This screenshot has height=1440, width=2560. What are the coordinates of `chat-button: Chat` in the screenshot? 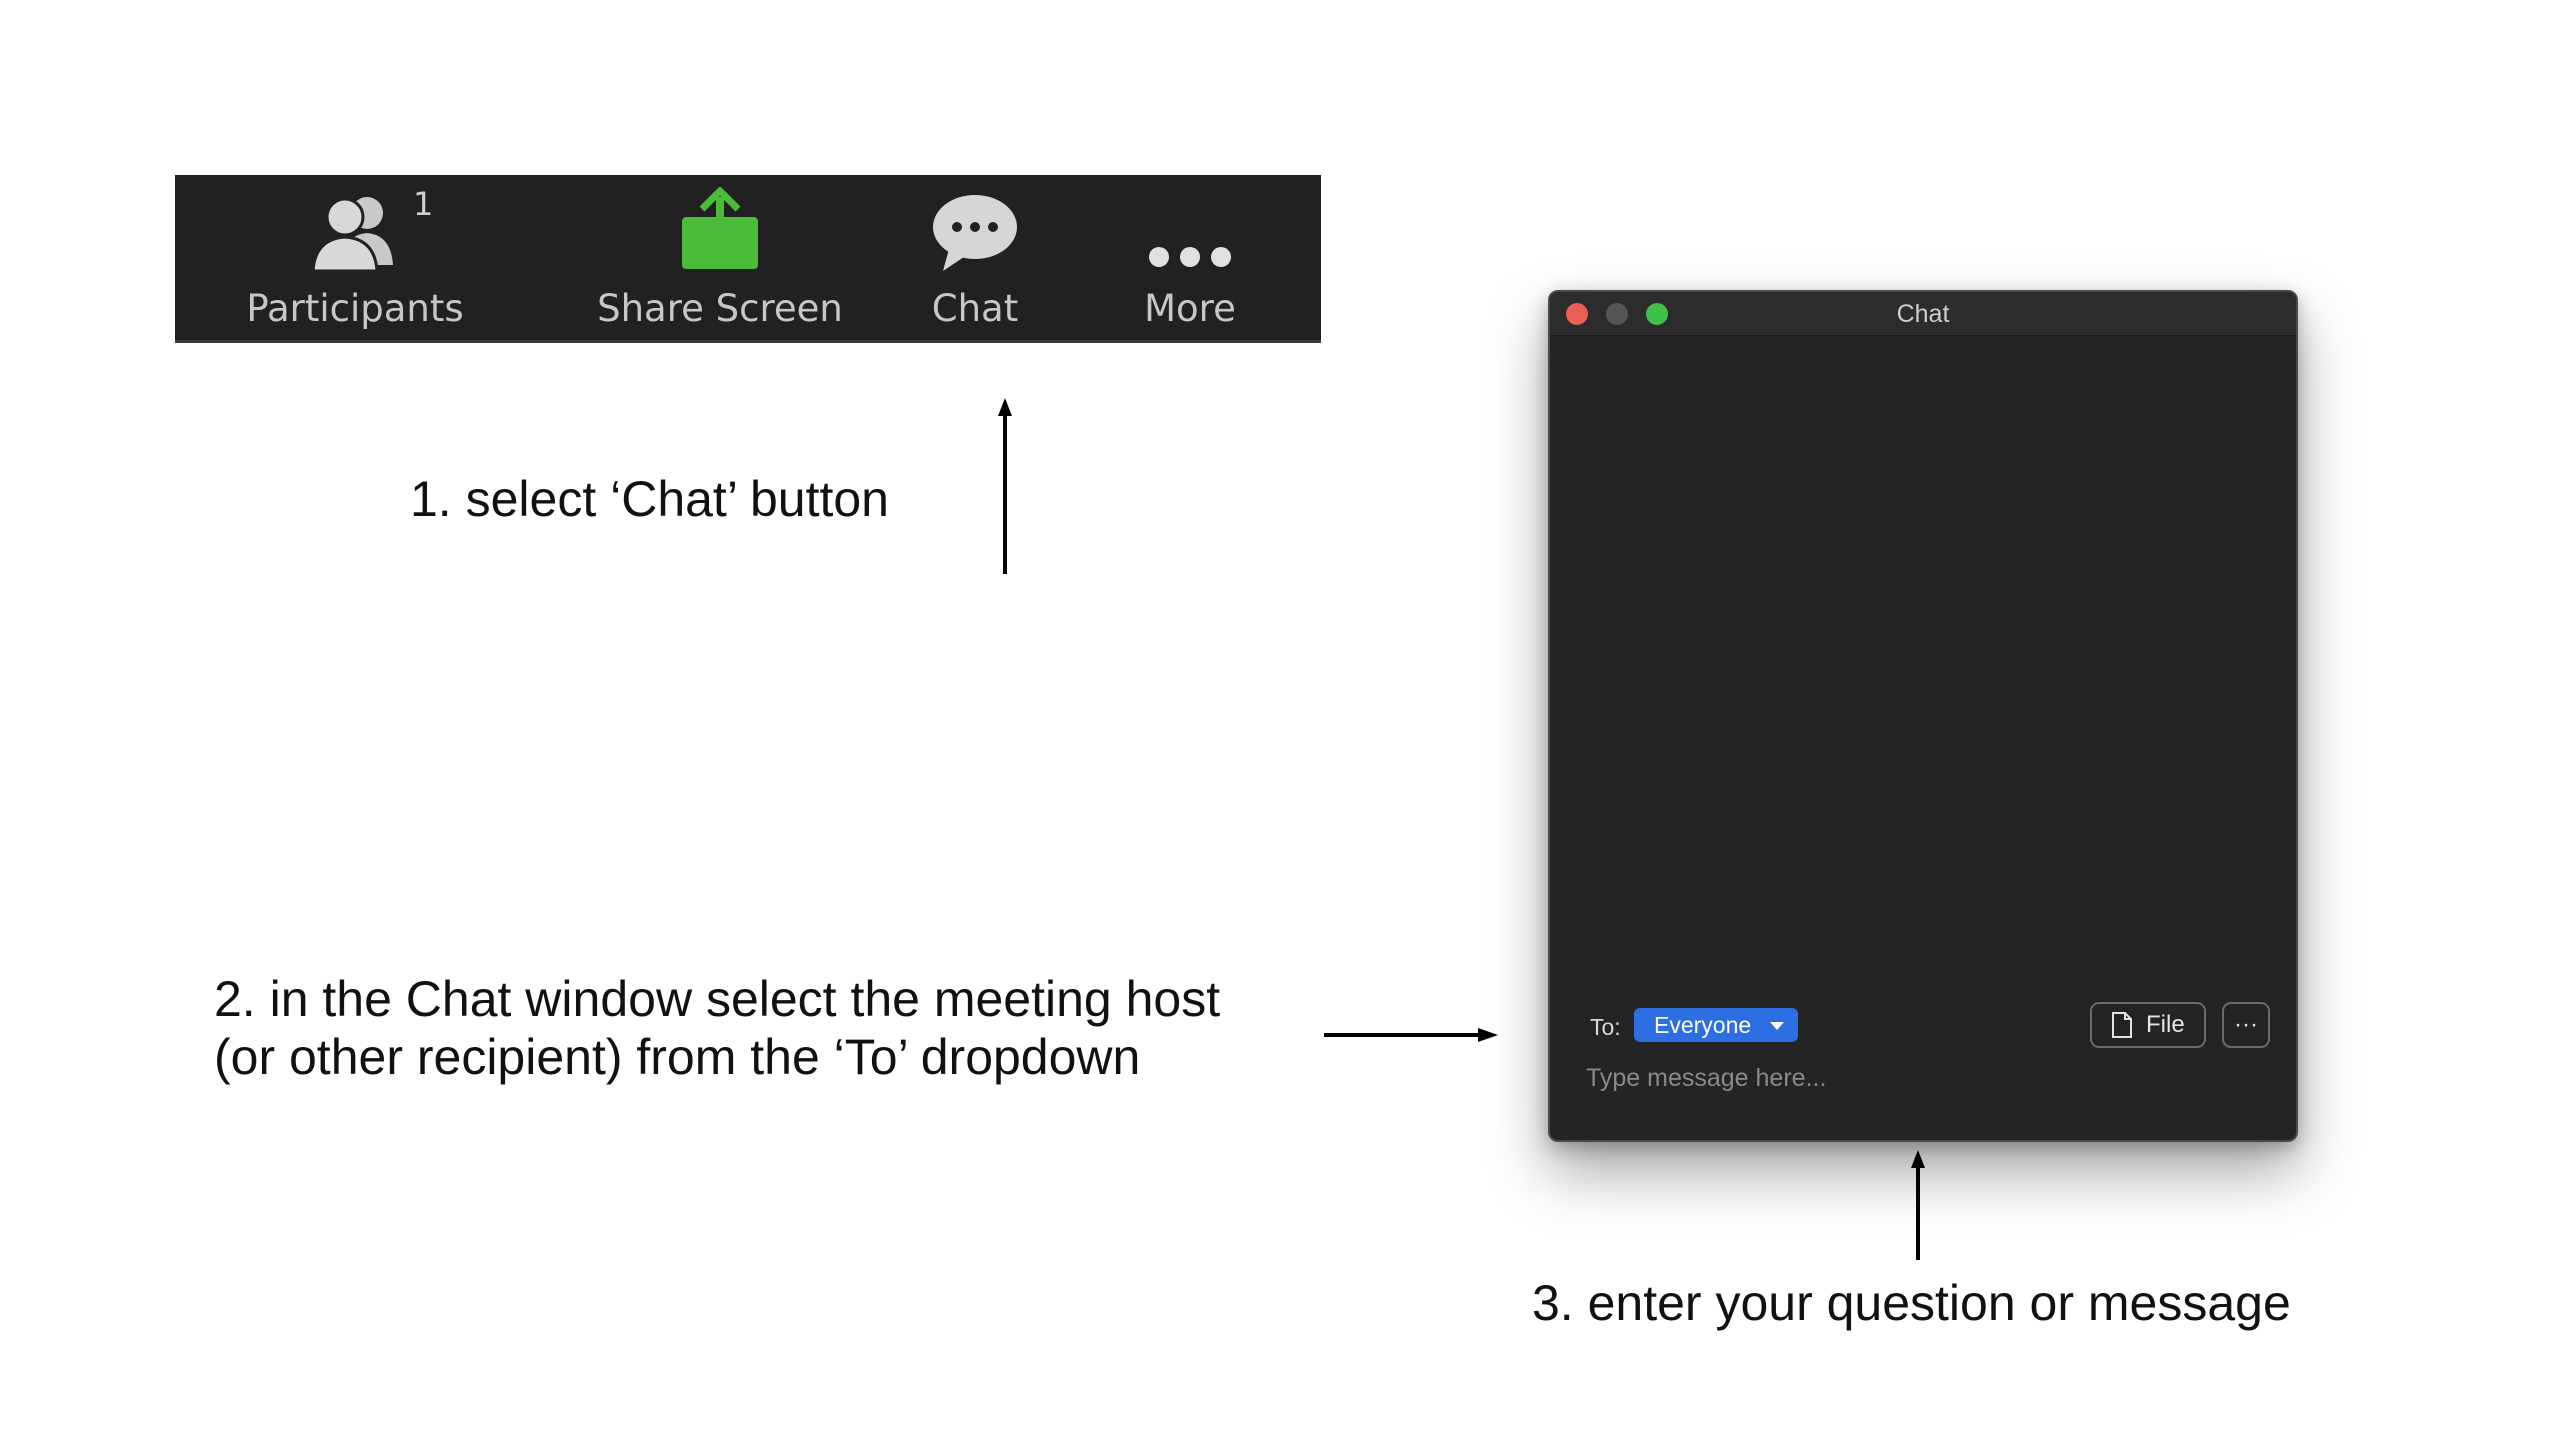 It's located at (975, 259).